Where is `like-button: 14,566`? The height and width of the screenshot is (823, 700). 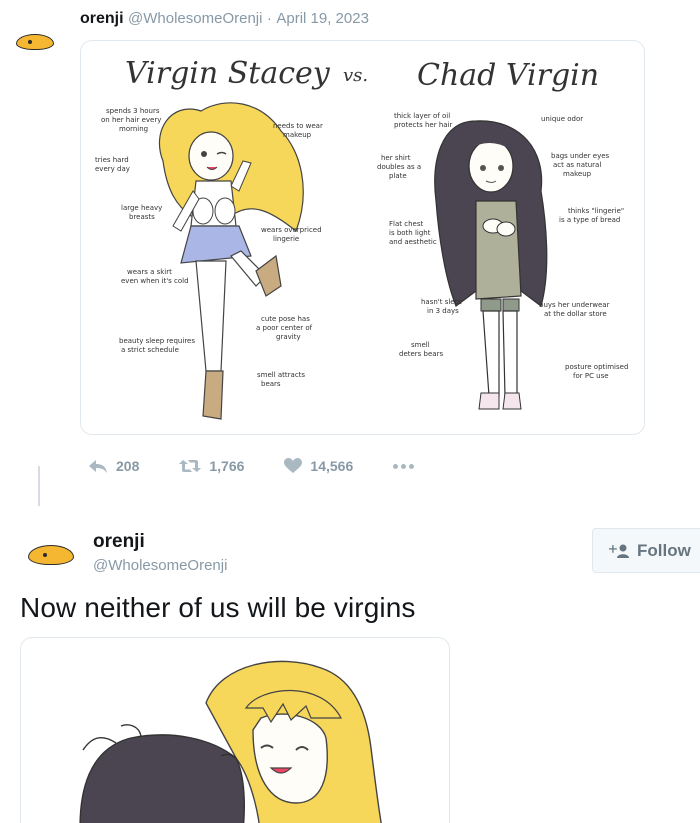
like-button: 14,566 is located at coordinates (318, 466).